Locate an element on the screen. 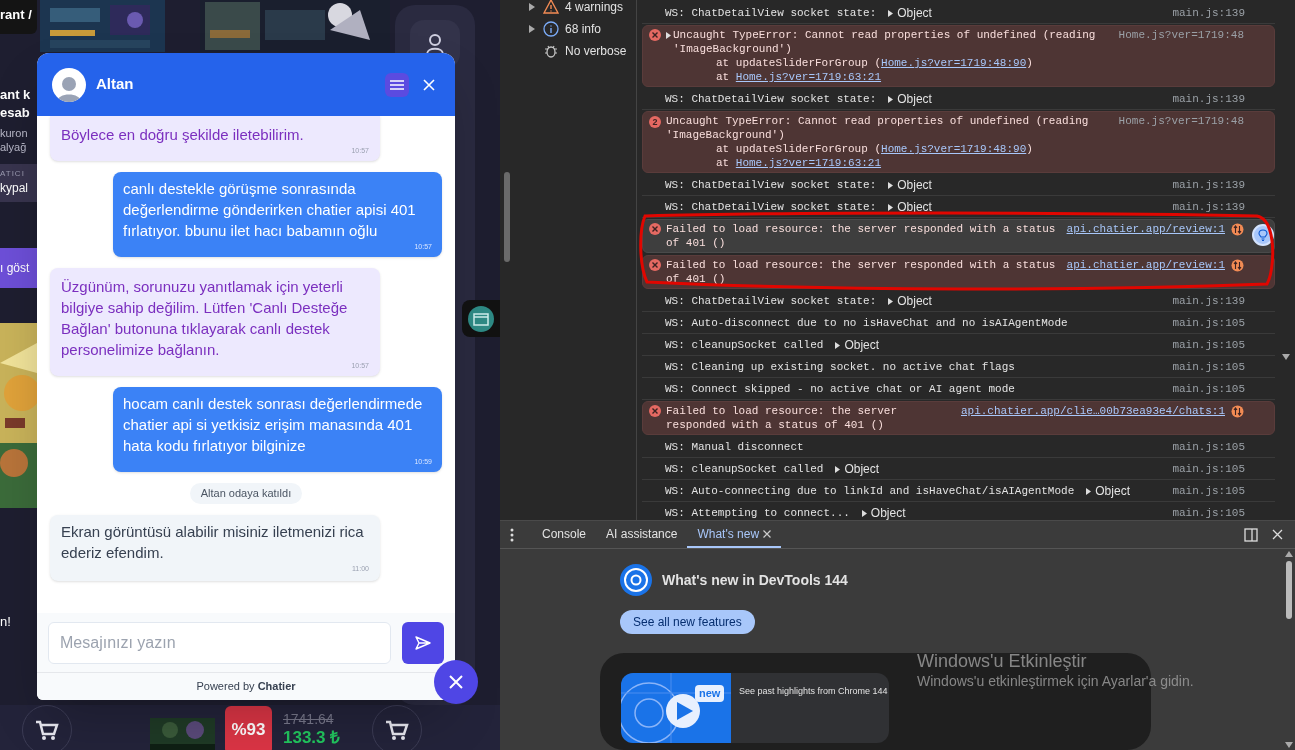 Image resolution: width=1295 pixels, height=750 pixels. source-link: api.chatier.app/clie…00b73ea93e4/chats:1 is located at coordinates (1092, 411).